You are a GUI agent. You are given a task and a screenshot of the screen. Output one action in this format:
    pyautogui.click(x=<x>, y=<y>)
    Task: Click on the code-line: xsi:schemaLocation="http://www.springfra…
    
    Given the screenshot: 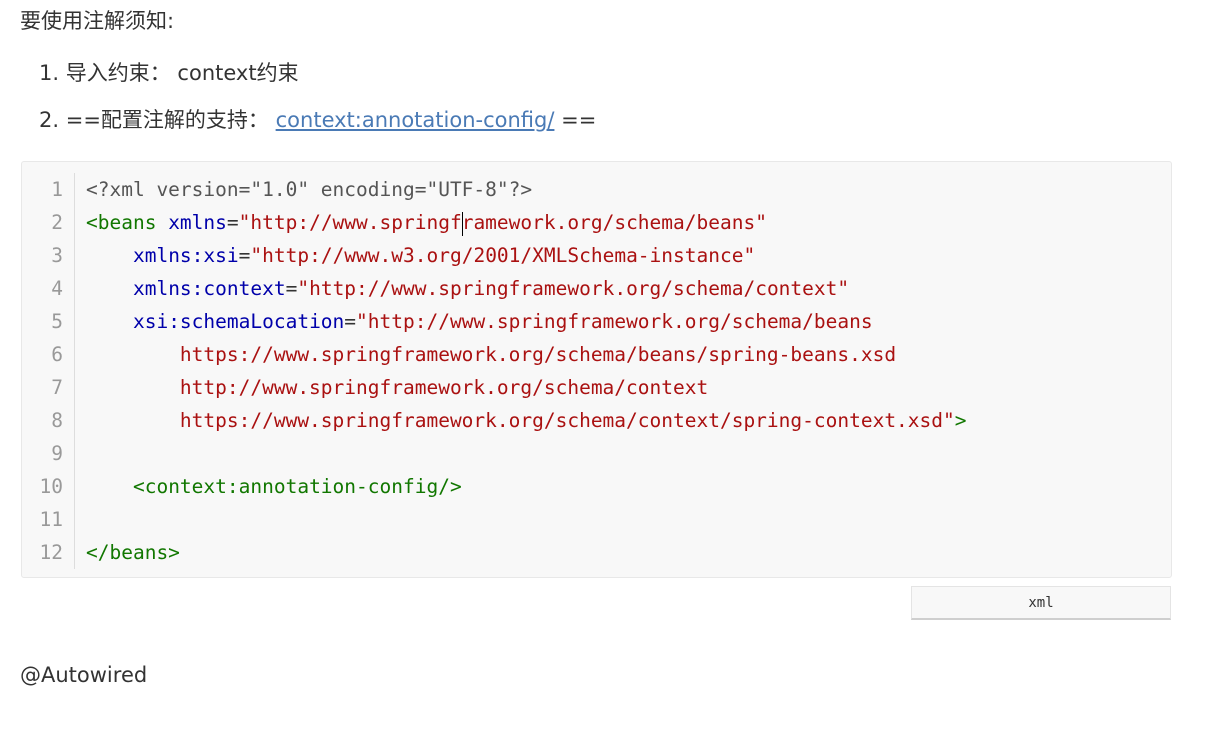 What is the action you would take?
    pyautogui.click(x=623, y=321)
    